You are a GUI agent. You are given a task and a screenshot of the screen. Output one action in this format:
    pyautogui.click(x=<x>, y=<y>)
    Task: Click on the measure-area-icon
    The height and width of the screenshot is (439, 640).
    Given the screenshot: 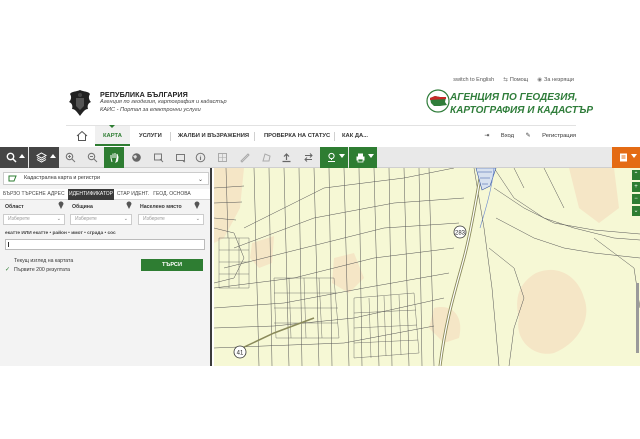 What is the action you would take?
    pyautogui.click(x=222, y=157)
    